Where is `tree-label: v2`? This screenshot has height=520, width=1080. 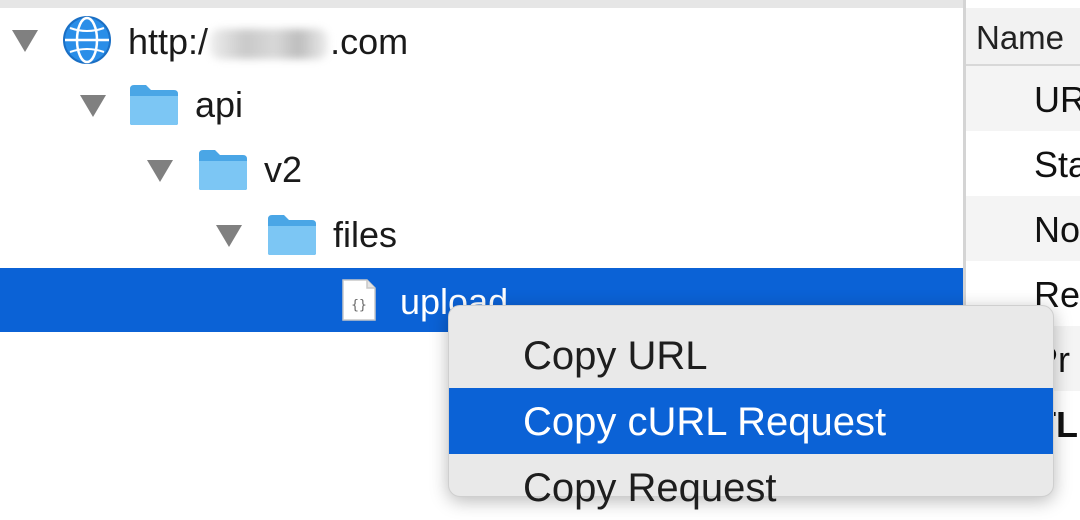 tree-label: v2 is located at coordinates (283, 169).